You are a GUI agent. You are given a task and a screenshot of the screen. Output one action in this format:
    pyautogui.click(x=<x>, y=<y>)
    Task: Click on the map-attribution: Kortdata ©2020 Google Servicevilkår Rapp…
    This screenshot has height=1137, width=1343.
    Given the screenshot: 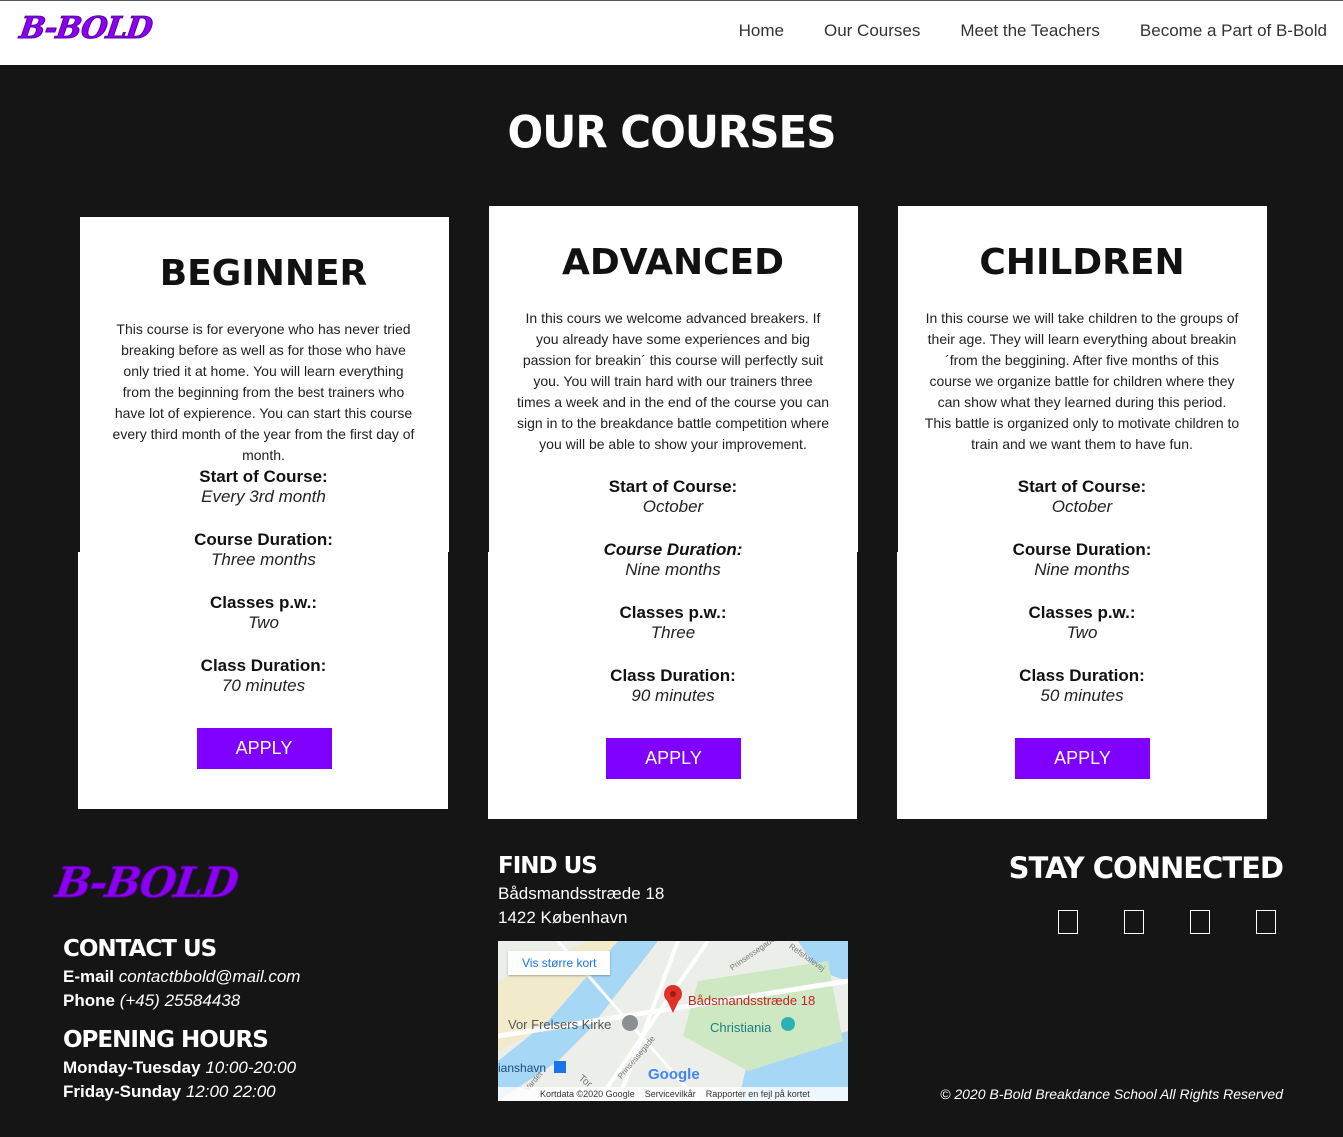 What is the action you would take?
    pyautogui.click(x=673, y=1094)
    